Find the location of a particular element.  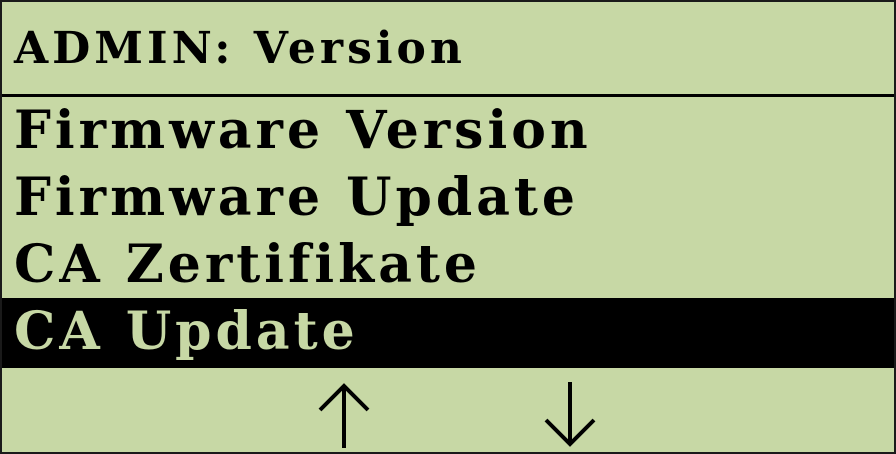

menu-item-firmware-version: Firmware Version is located at coordinates (448, 130).